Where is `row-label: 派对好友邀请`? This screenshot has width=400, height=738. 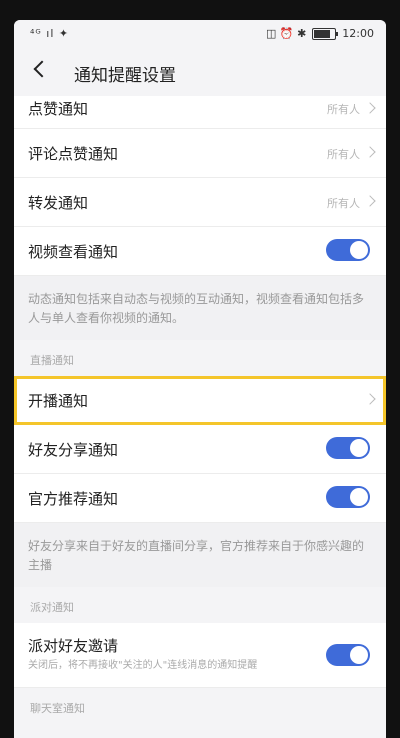
row-label: 派对好友邀请 is located at coordinates (73, 646).